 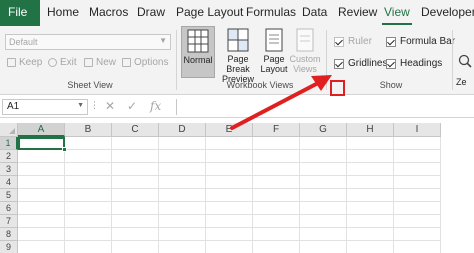 I want to click on custom-views-button: Custom Views, so click(x=305, y=52).